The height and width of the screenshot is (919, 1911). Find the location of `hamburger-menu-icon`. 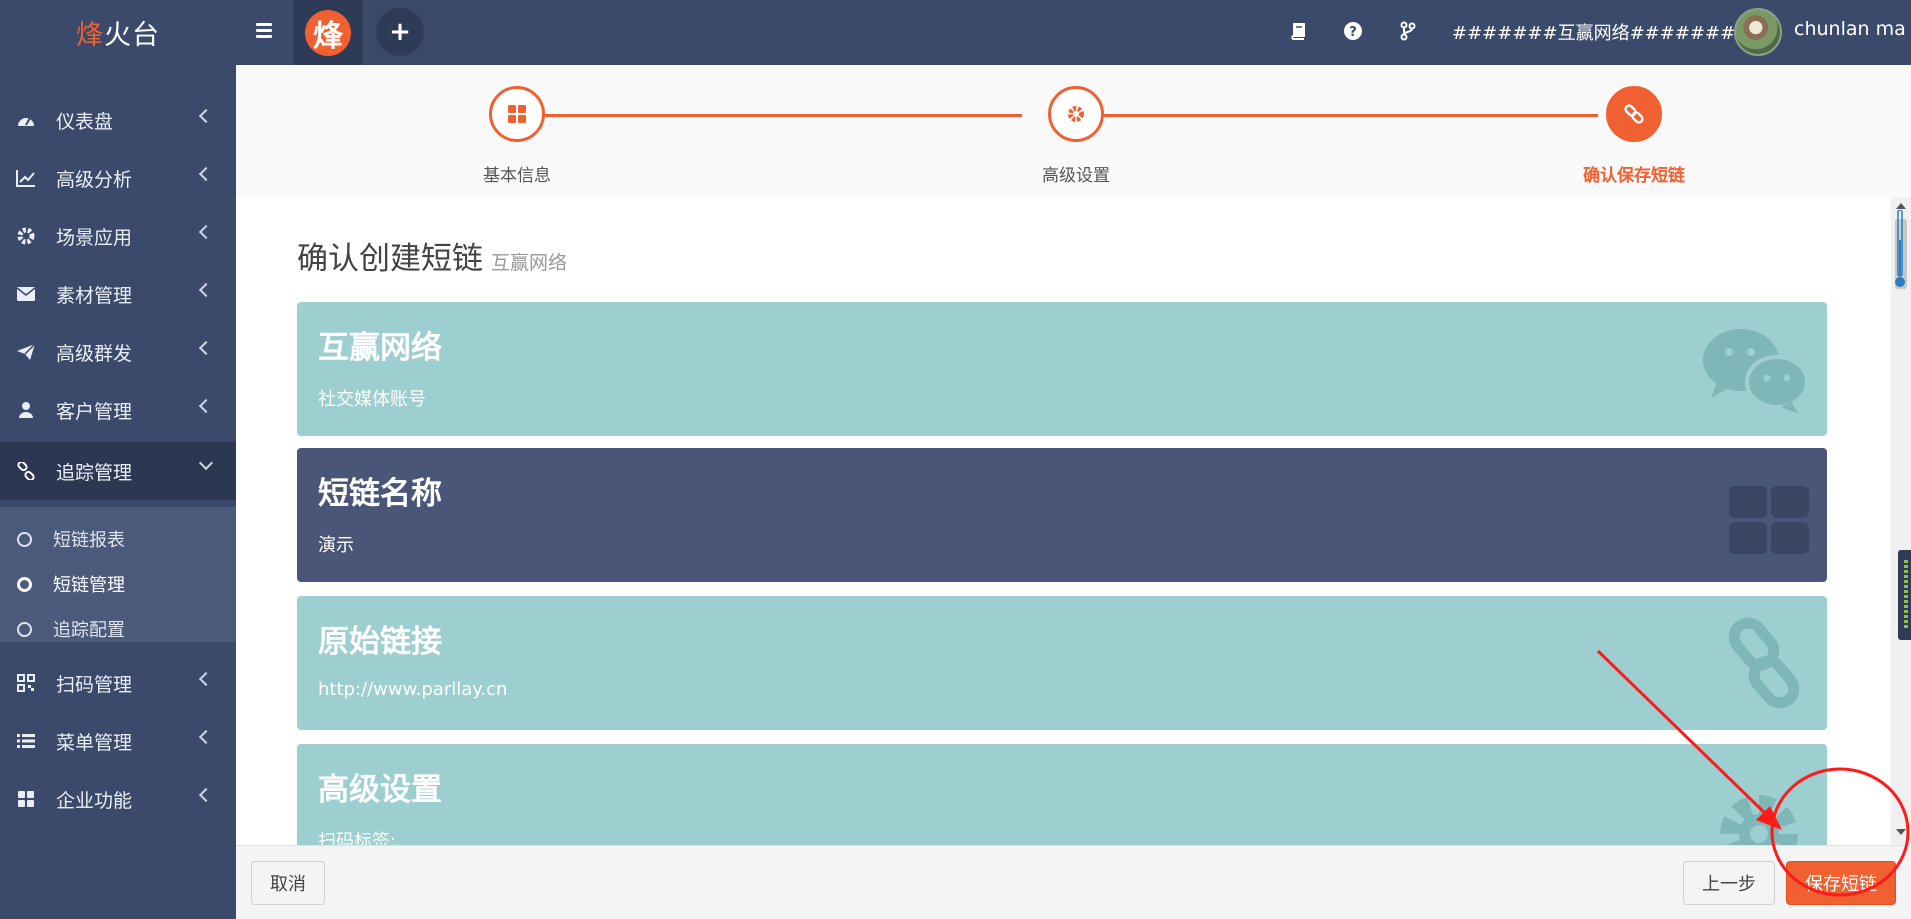

hamburger-menu-icon is located at coordinates (264, 32).